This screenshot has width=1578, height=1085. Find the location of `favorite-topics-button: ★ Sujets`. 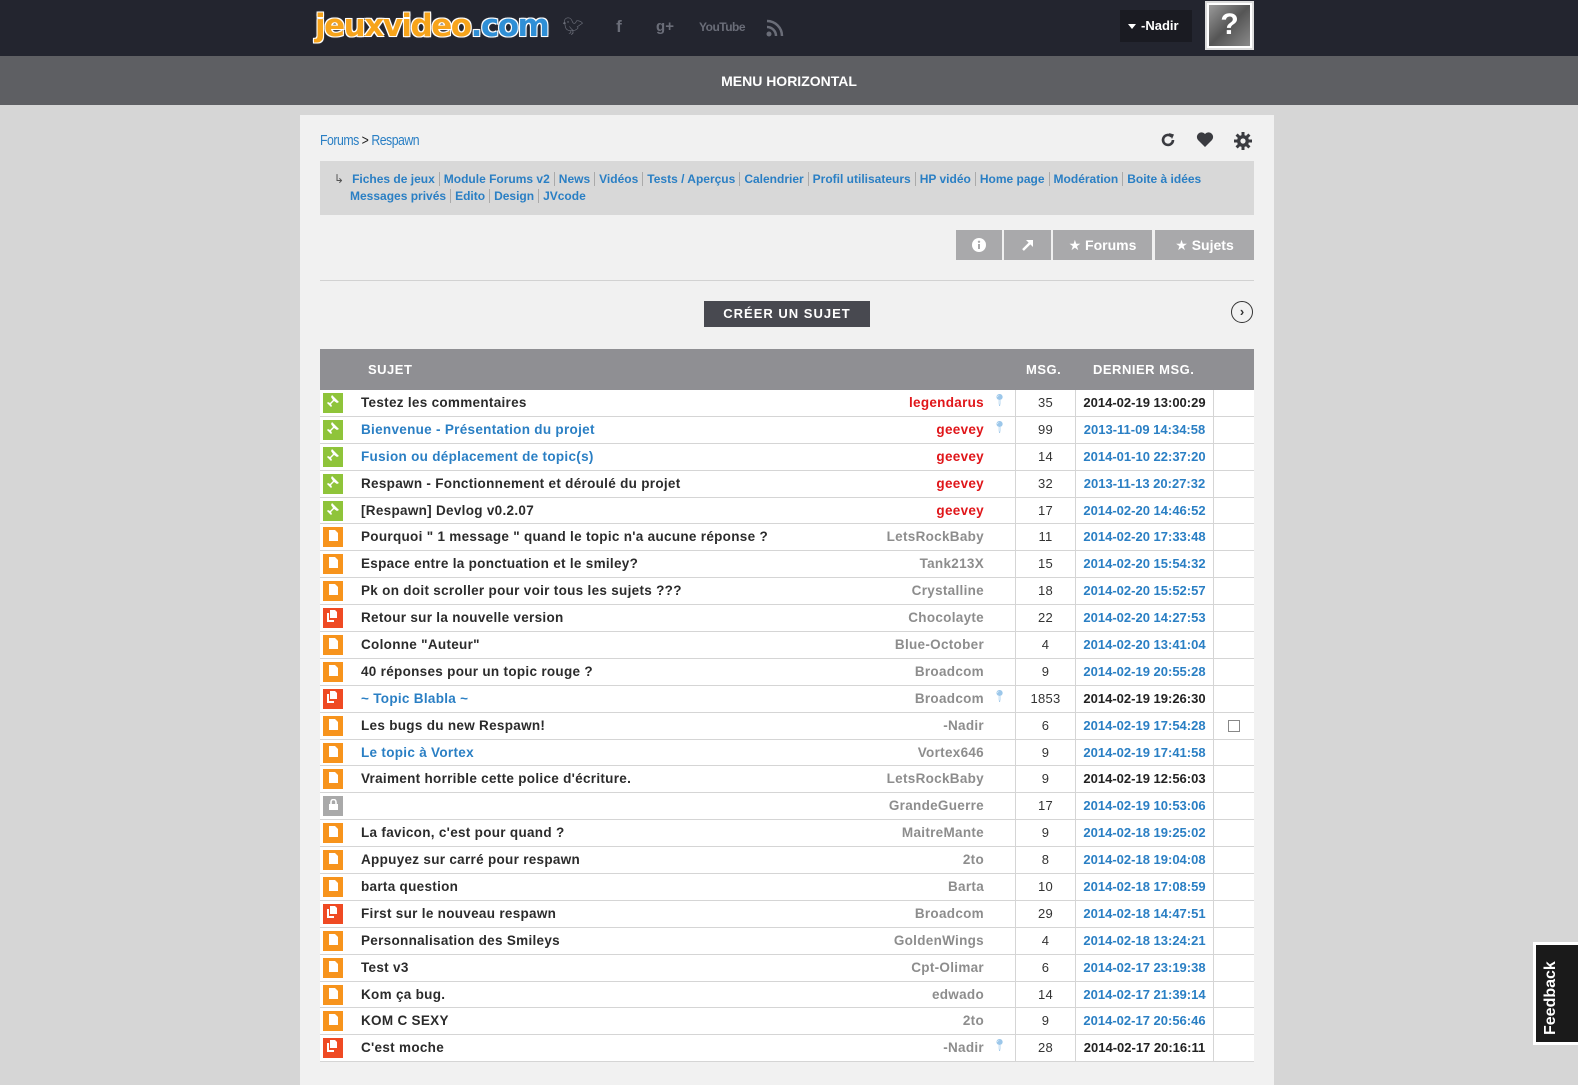

favorite-topics-button: ★ Sujets is located at coordinates (1204, 245).